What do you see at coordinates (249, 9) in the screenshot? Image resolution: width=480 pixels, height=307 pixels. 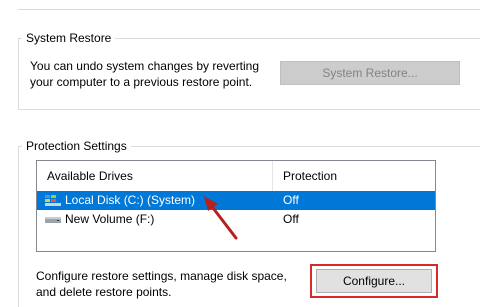 I see `top-divider` at bounding box center [249, 9].